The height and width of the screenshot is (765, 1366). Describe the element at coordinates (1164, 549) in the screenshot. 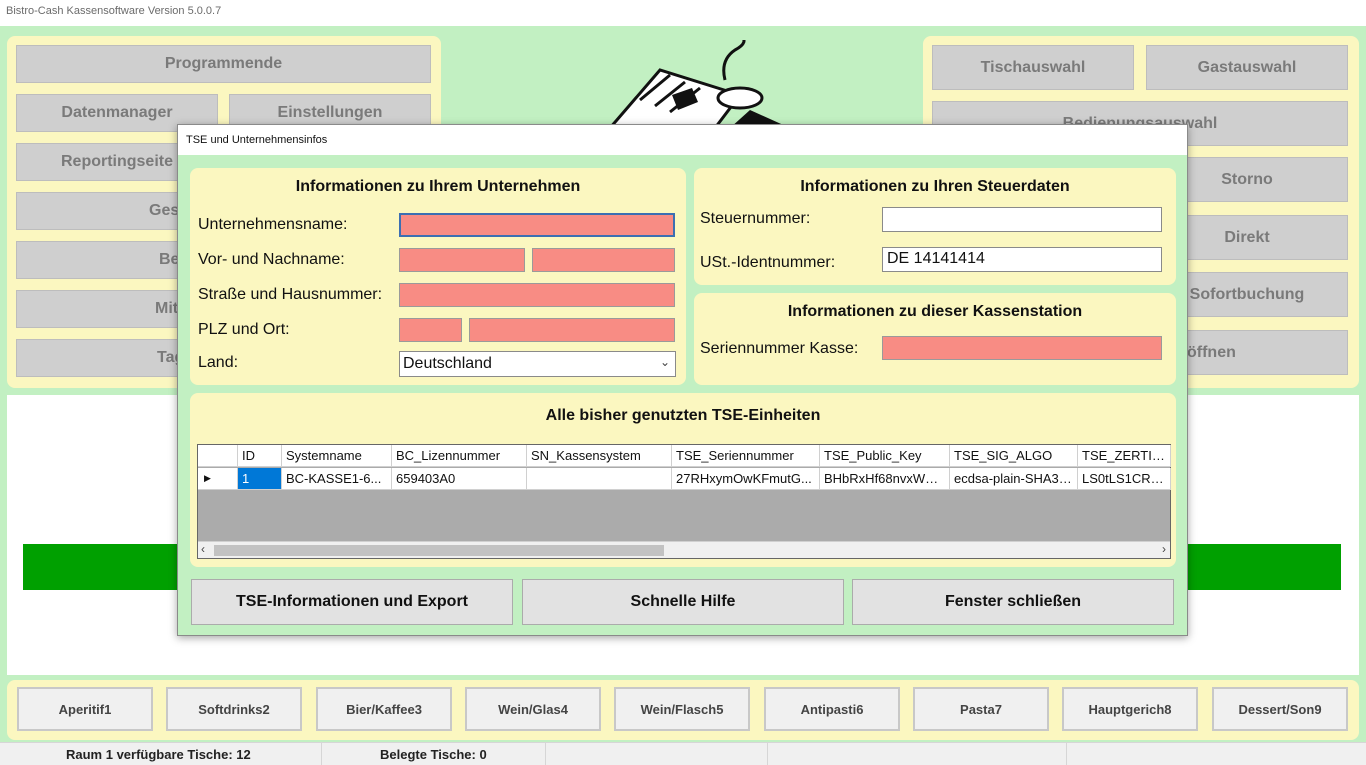

I see `scroll-right-icon: ›` at that location.